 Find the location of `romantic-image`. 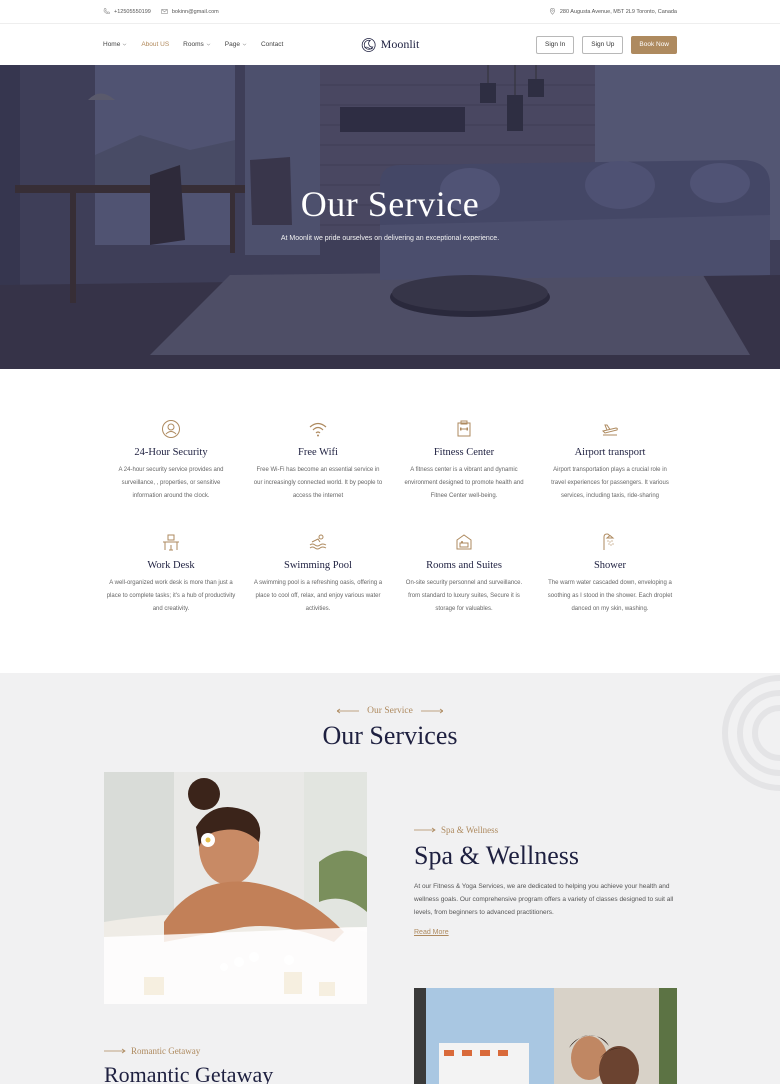

romantic-image is located at coordinates (545, 1036).